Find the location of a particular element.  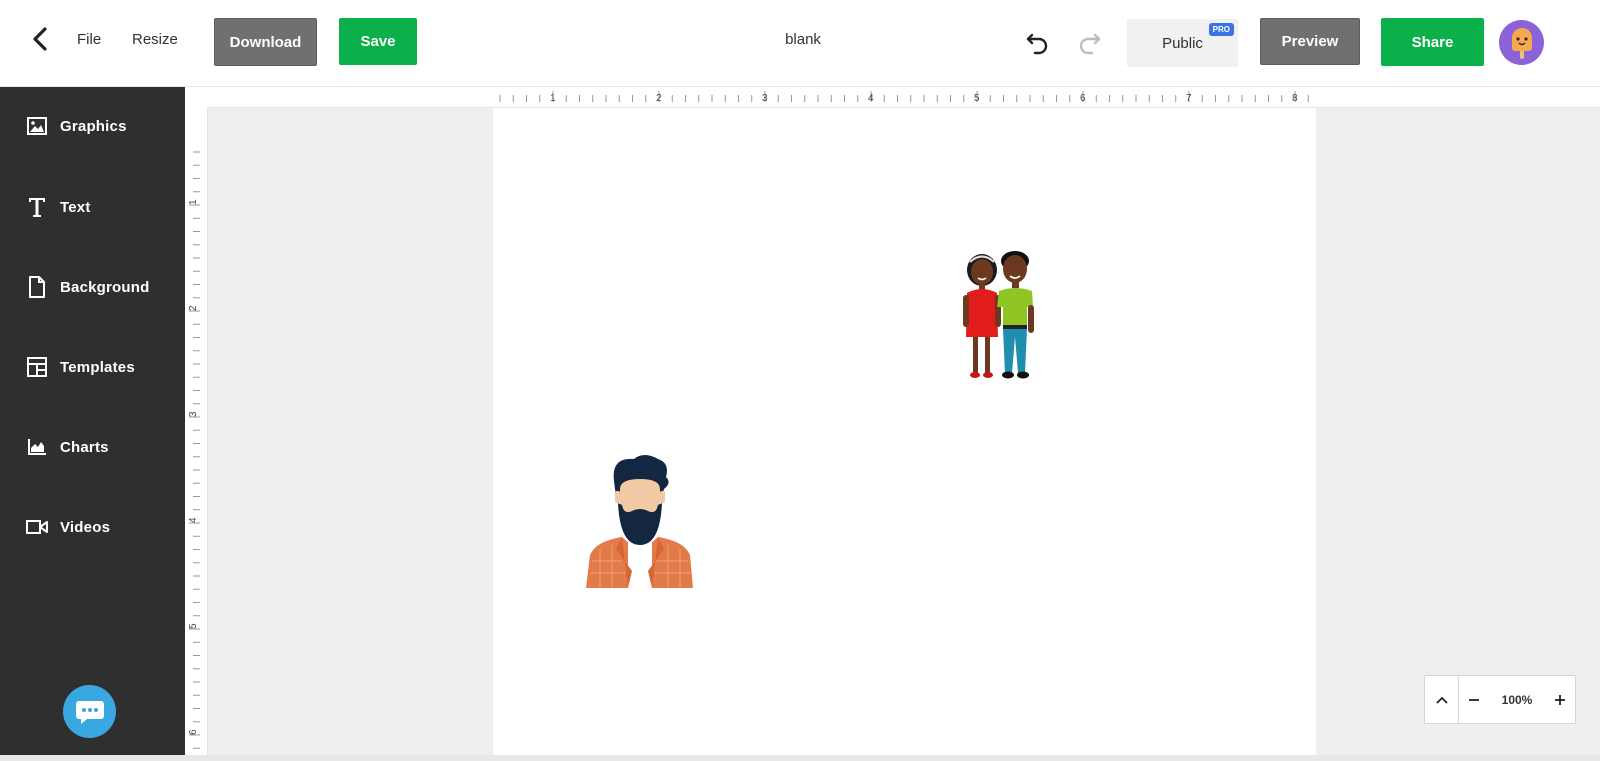

sidebar-item-label: Graphics is located at coordinates (93, 126).